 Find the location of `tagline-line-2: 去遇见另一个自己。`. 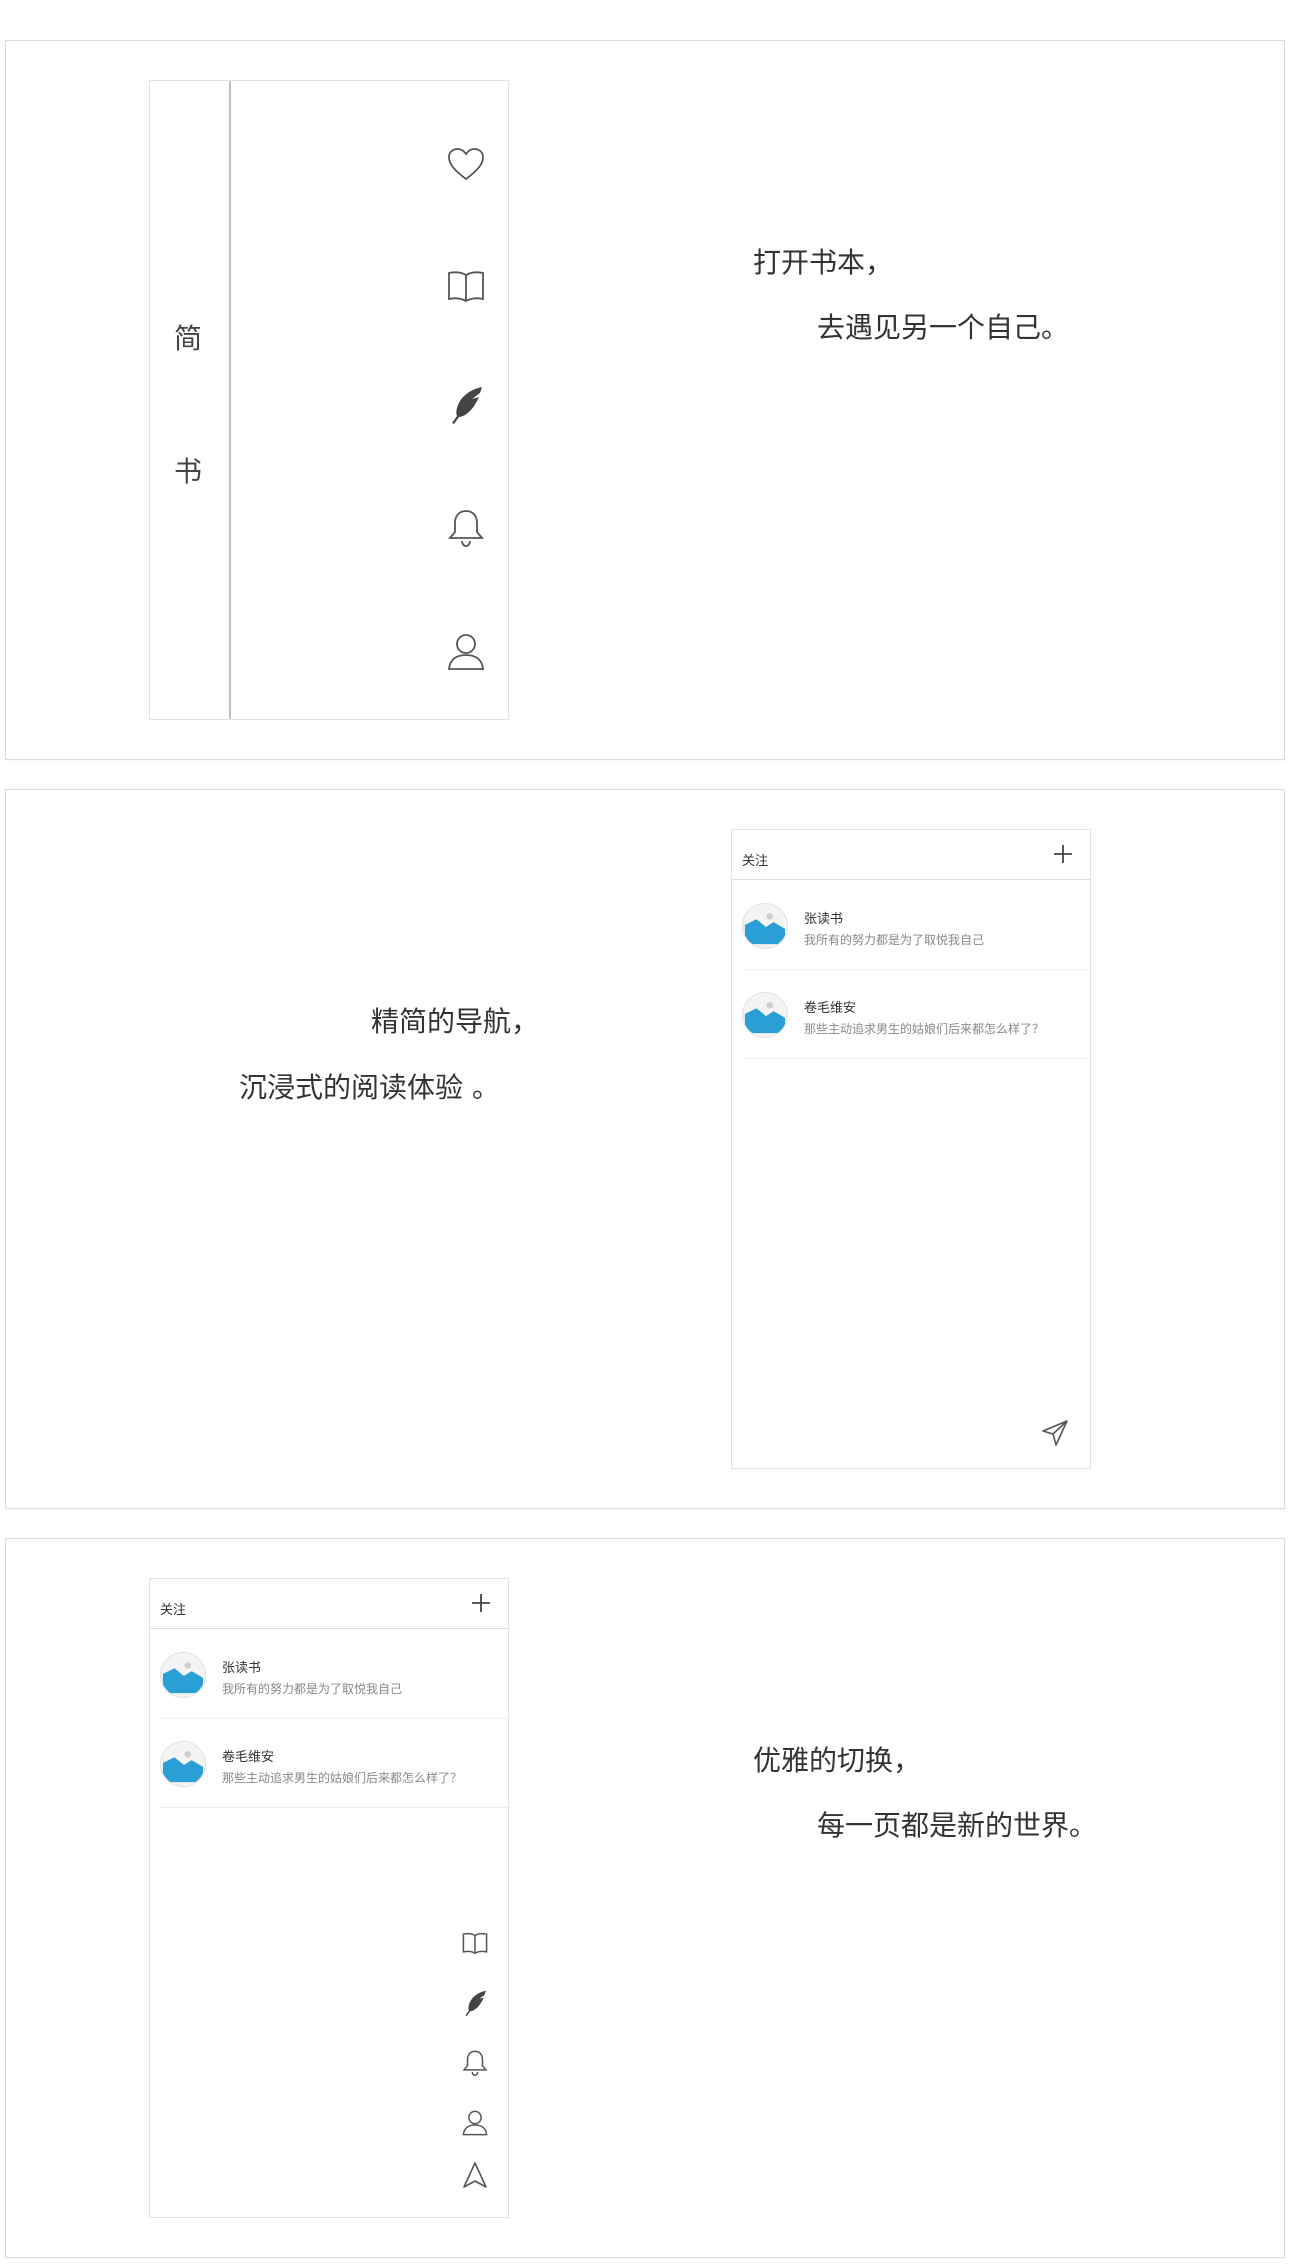

tagline-line-2: 去遇见另一个自己。 is located at coordinates (943, 327).